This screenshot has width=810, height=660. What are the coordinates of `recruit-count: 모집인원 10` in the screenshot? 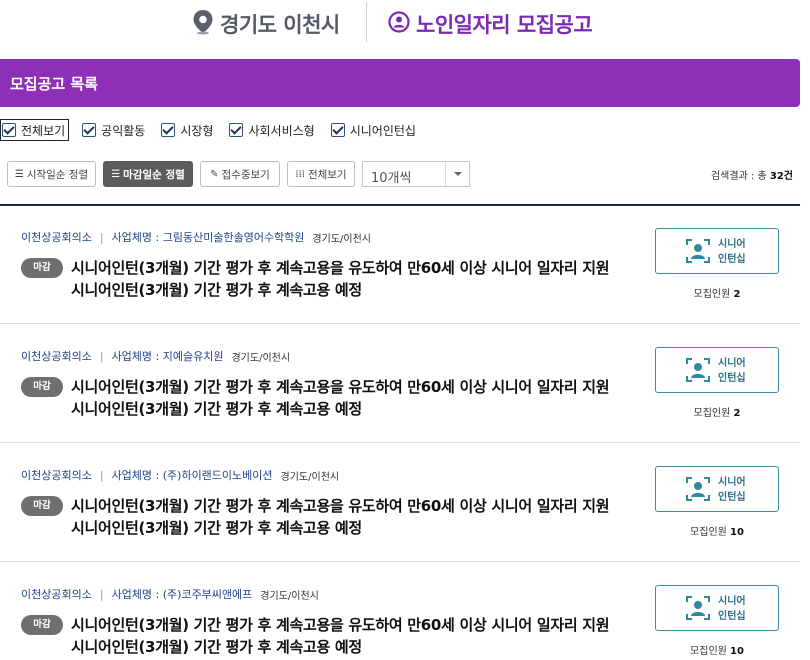 It's located at (717, 649).